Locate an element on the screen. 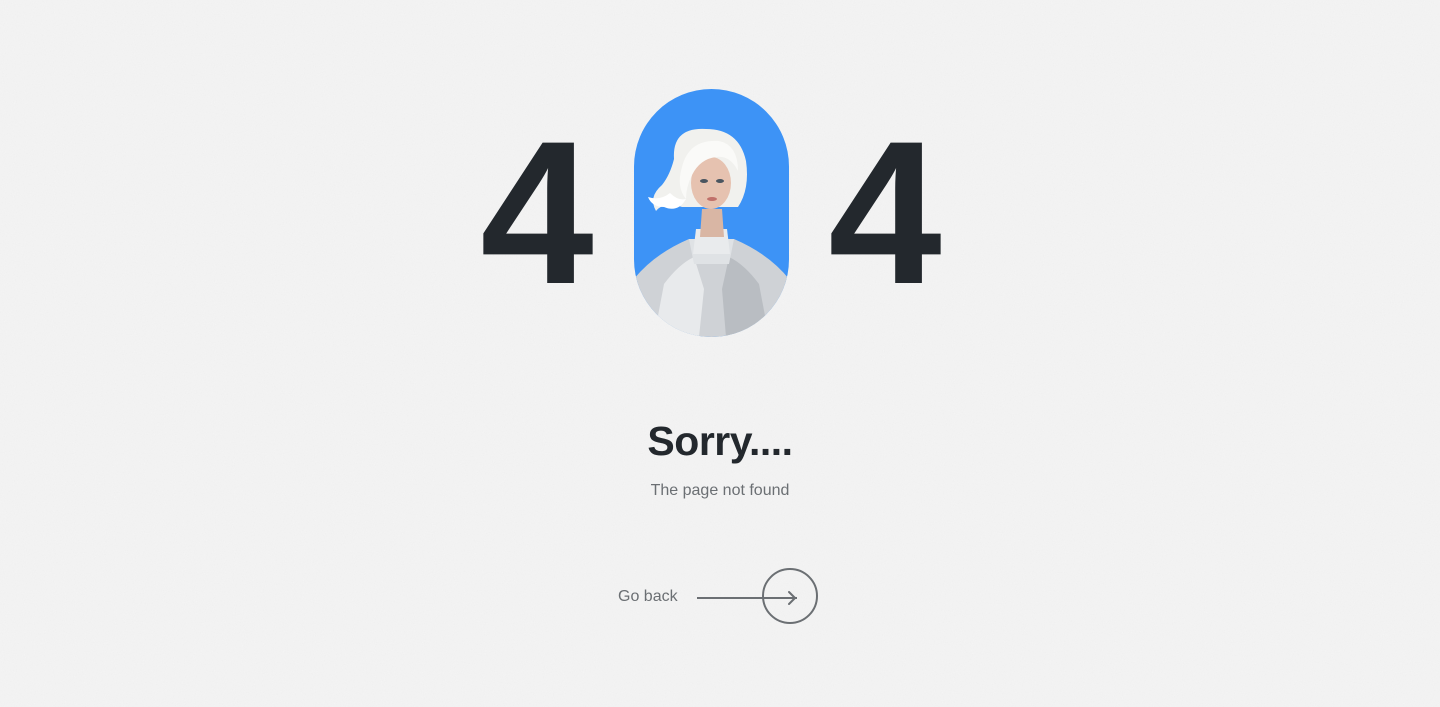 Image resolution: width=1440 pixels, height=707 pixels. arrow-right-icon is located at coordinates (787, 598).